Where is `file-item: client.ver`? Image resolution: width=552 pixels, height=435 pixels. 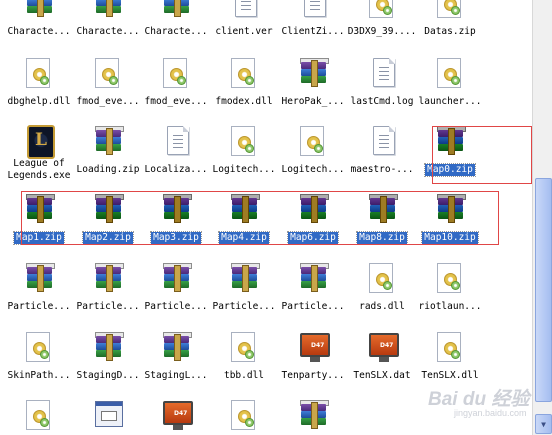
file-item: client.ver is located at coordinates (244, 22).